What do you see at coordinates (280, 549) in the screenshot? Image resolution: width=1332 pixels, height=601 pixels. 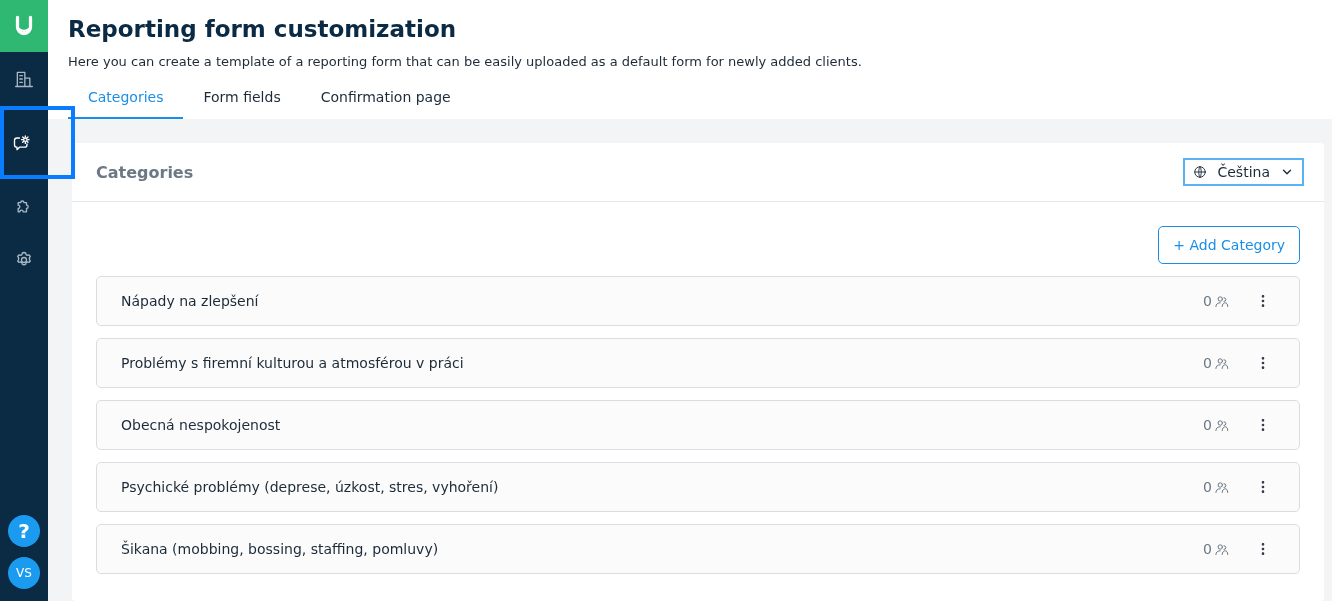 I see `category-name: Šikana (mobbing, bossing, staffing, pomluvy)` at bounding box center [280, 549].